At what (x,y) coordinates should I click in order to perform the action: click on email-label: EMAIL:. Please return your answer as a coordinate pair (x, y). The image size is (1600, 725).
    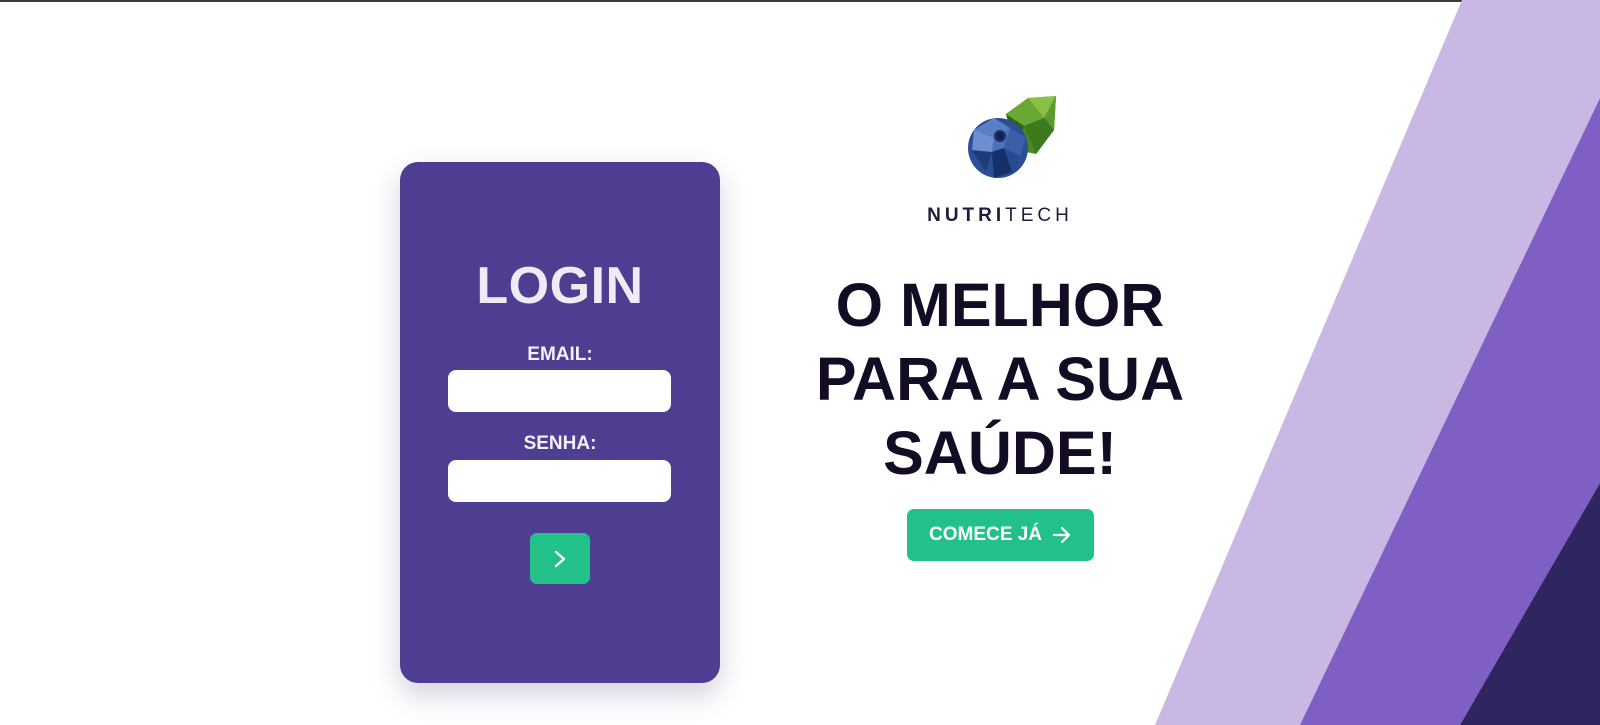
    Looking at the image, I should click on (560, 354).